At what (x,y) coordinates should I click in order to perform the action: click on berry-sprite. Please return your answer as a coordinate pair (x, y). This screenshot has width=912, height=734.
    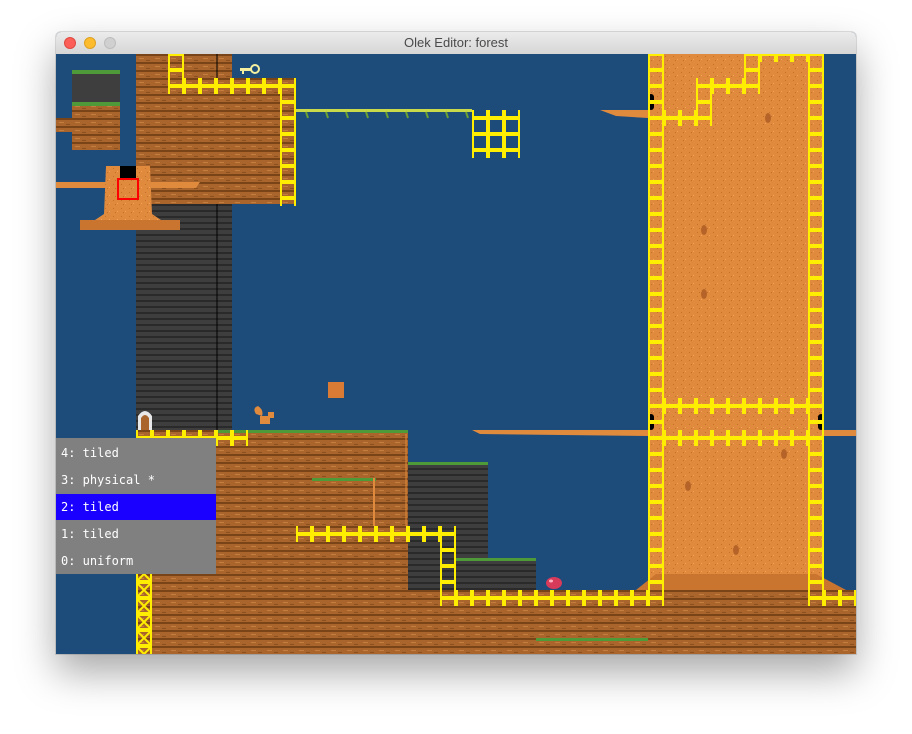
    Looking at the image, I should click on (554, 583).